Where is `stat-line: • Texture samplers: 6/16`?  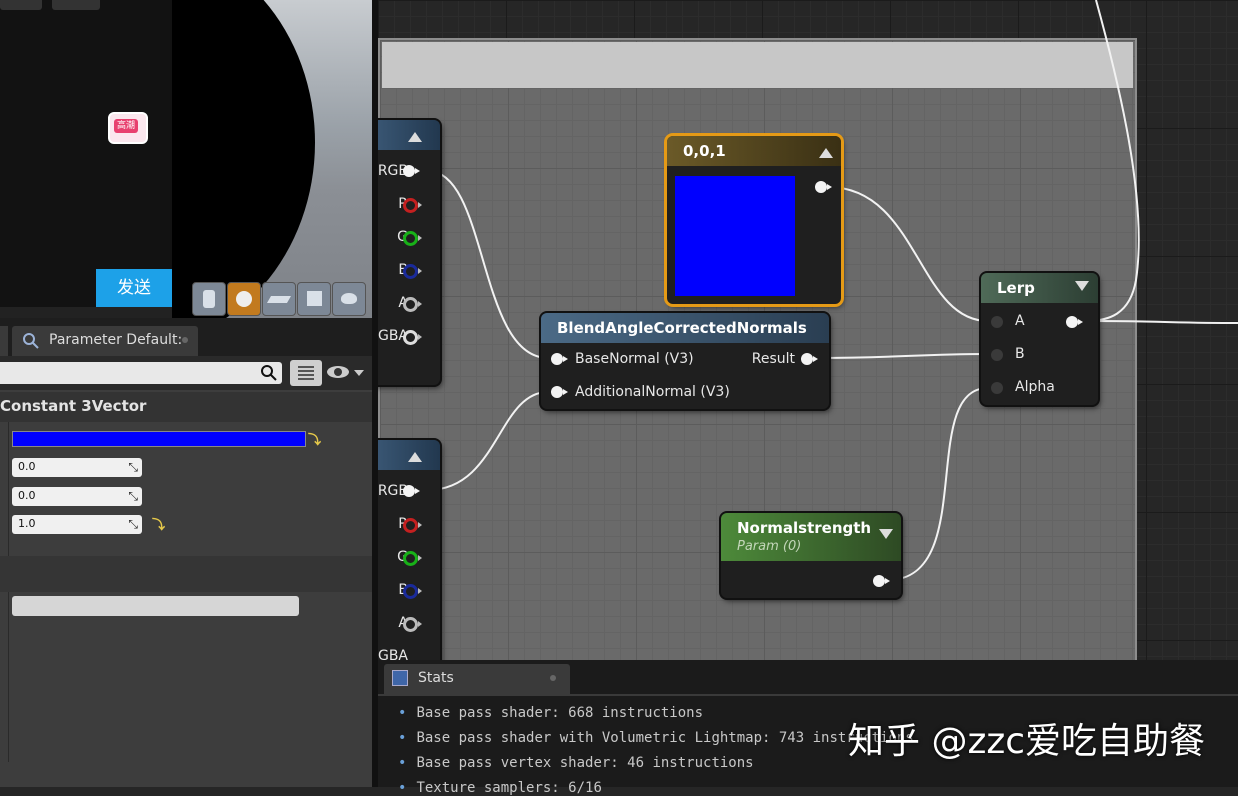 stat-line: • Texture samplers: 6/16 is located at coordinates (500, 788).